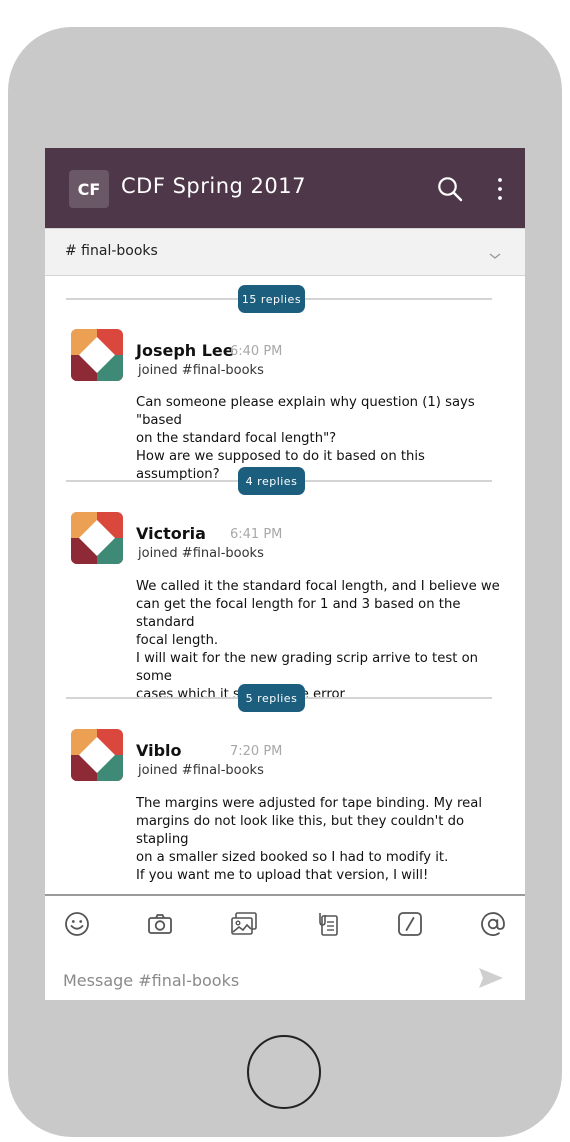 This screenshot has height=1142, width=570. What do you see at coordinates (244, 924) in the screenshot?
I see `image-gallery-icon` at bounding box center [244, 924].